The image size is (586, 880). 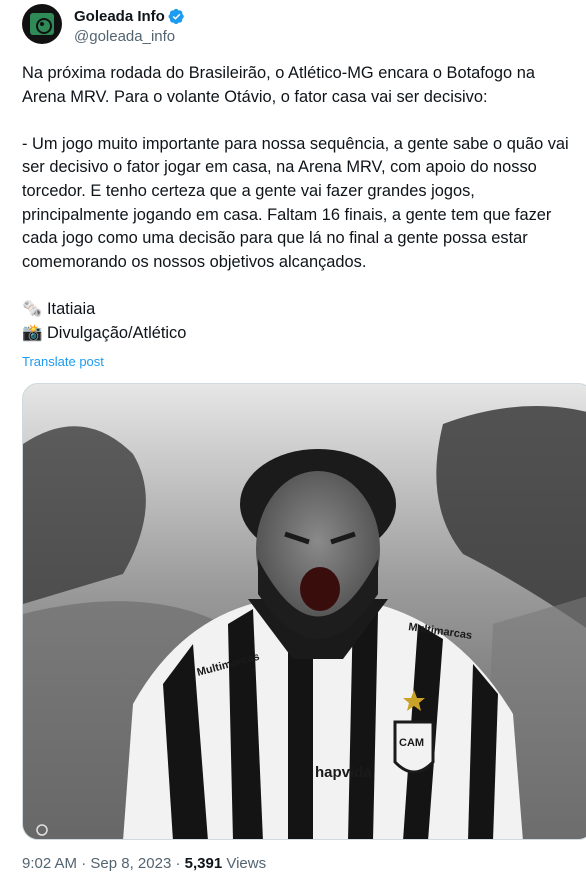 I want to click on avatar, so click(x=42, y=24).